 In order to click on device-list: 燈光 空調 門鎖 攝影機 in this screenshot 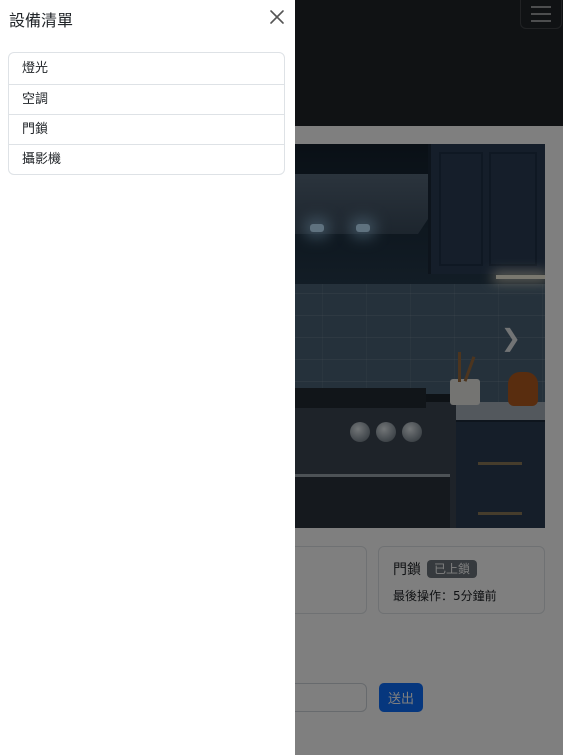, I will do `click(146, 113)`.